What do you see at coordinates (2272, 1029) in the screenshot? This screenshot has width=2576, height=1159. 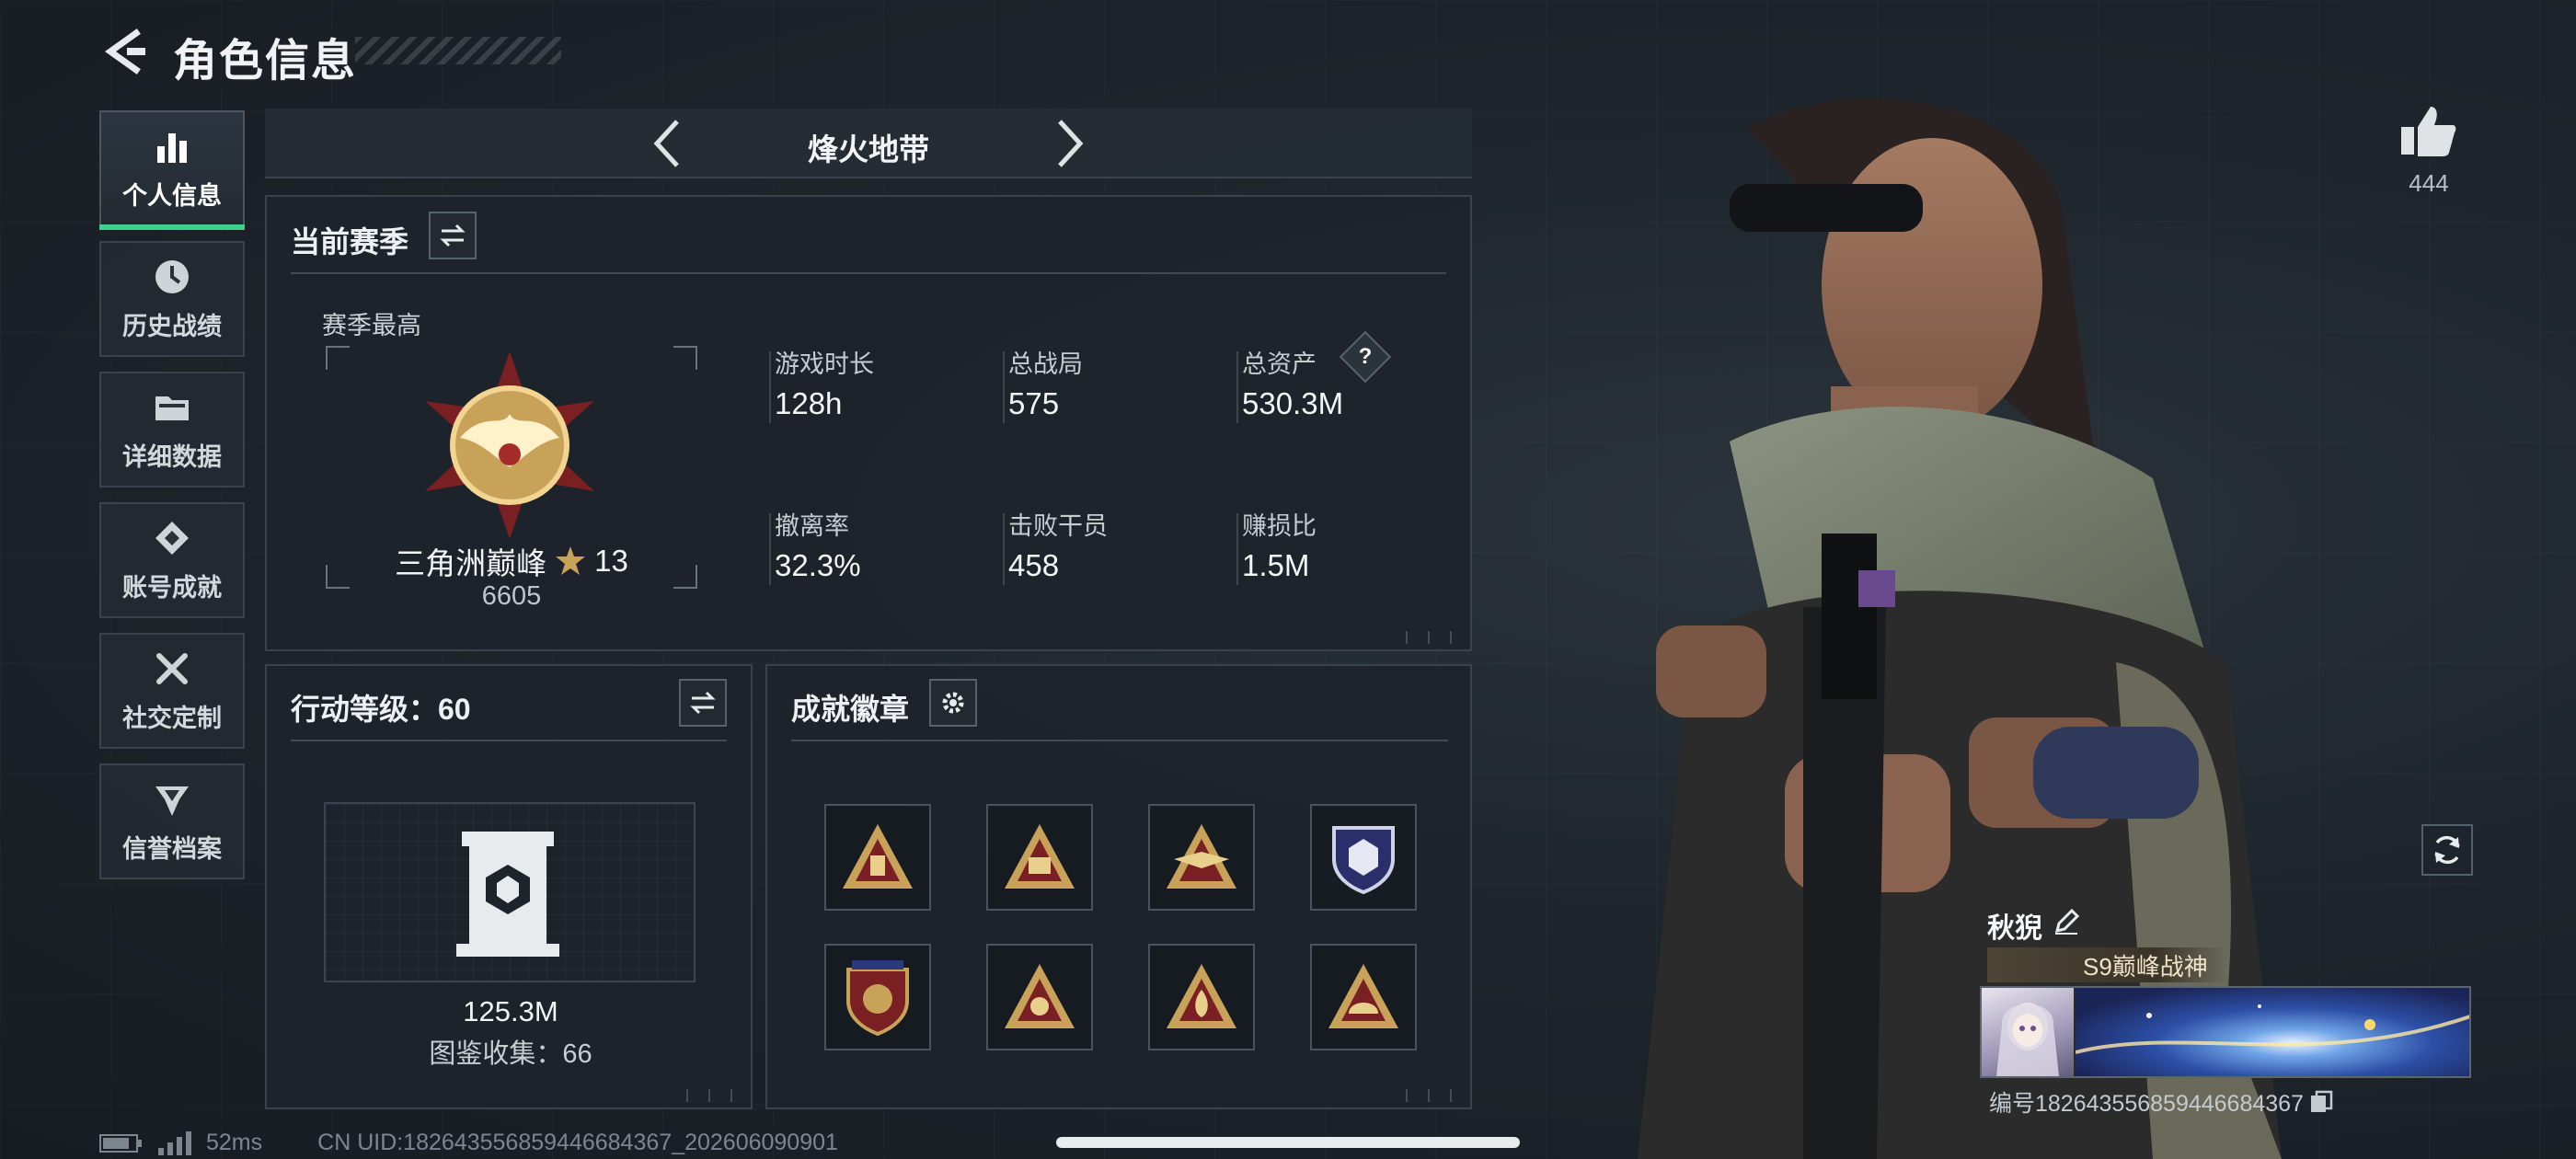 I see `card-sparkle-art` at bounding box center [2272, 1029].